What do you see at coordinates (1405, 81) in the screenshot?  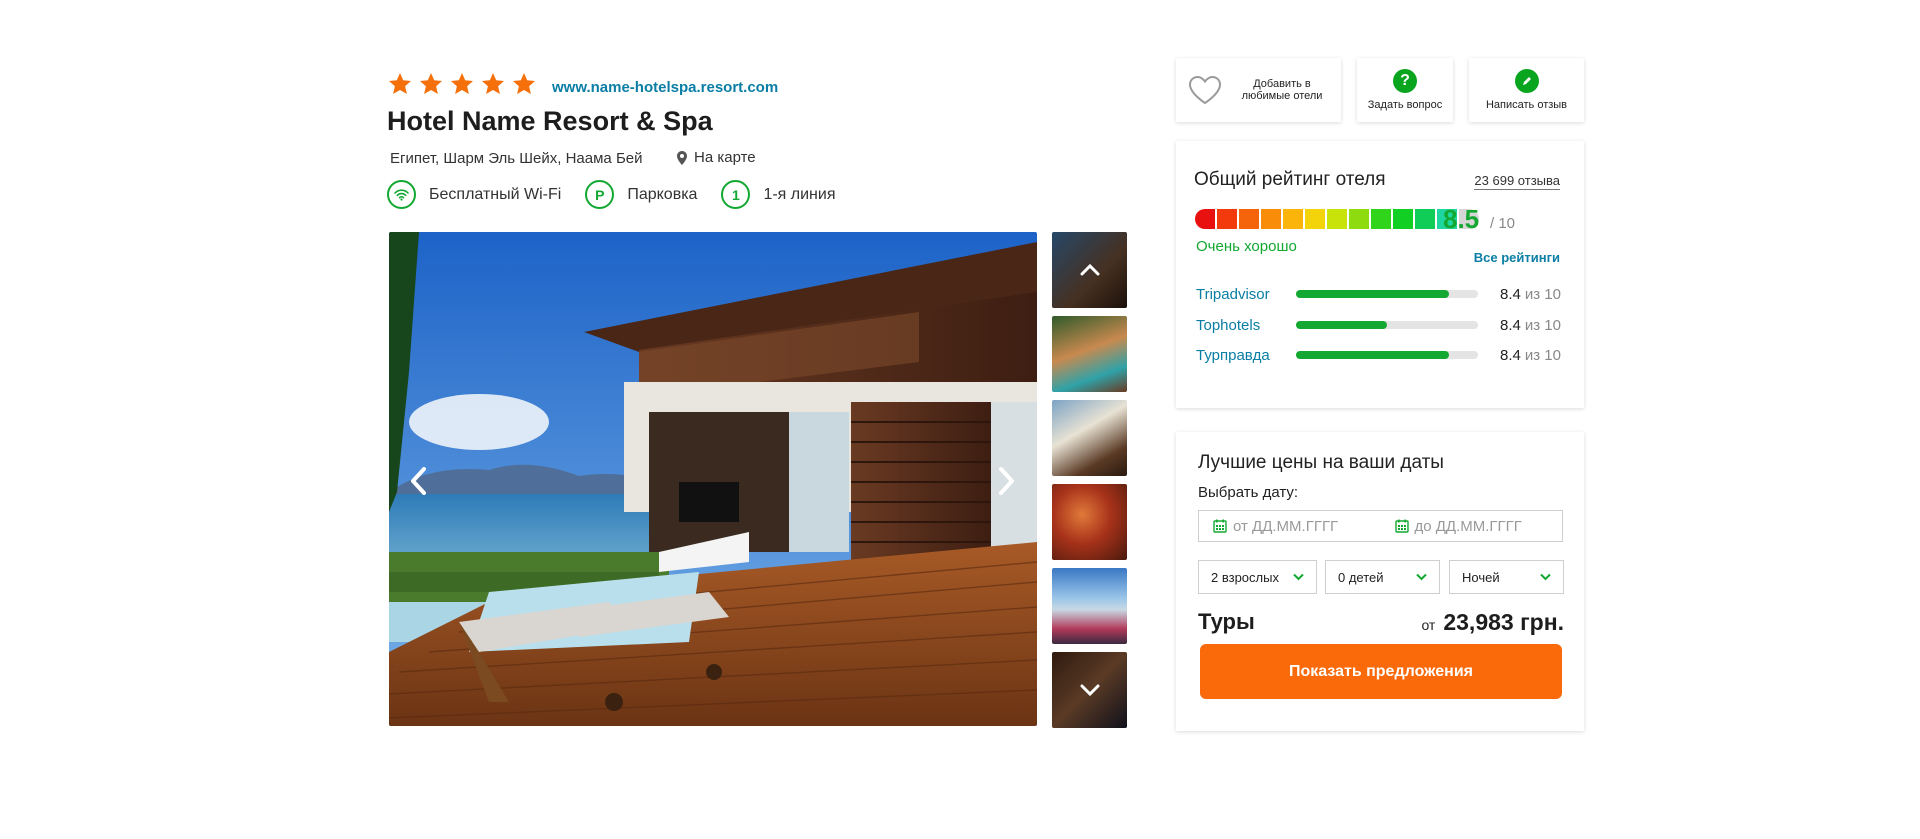 I see `question-icon: ?` at bounding box center [1405, 81].